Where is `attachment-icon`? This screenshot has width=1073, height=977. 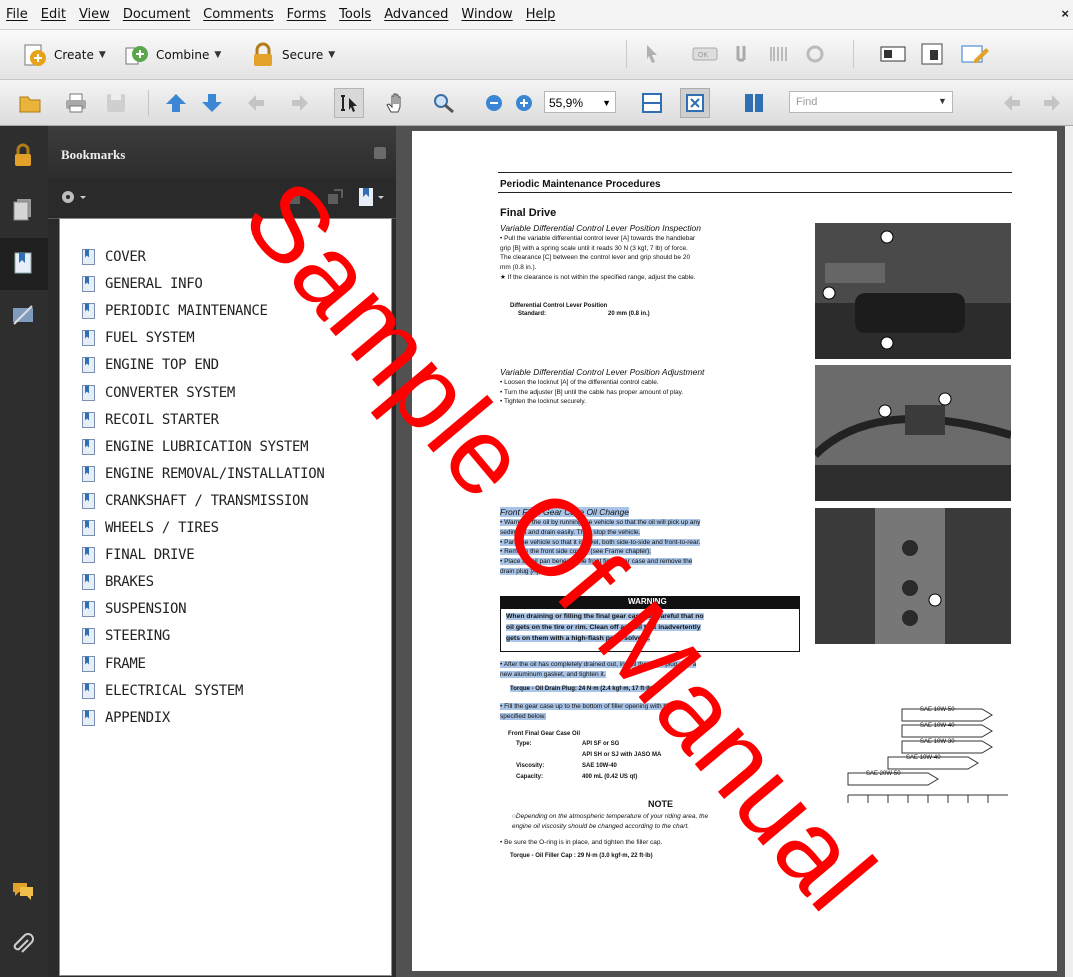
attachment-icon is located at coordinates (23, 945).